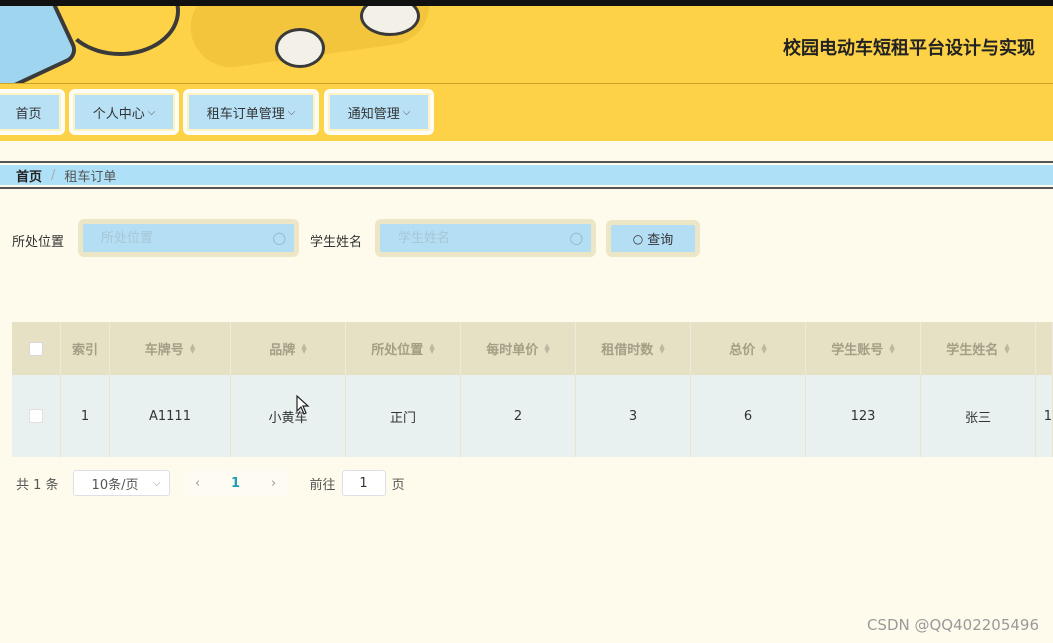  Describe the element at coordinates (300, 48) in the screenshot. I see `earbud-illustration` at that location.